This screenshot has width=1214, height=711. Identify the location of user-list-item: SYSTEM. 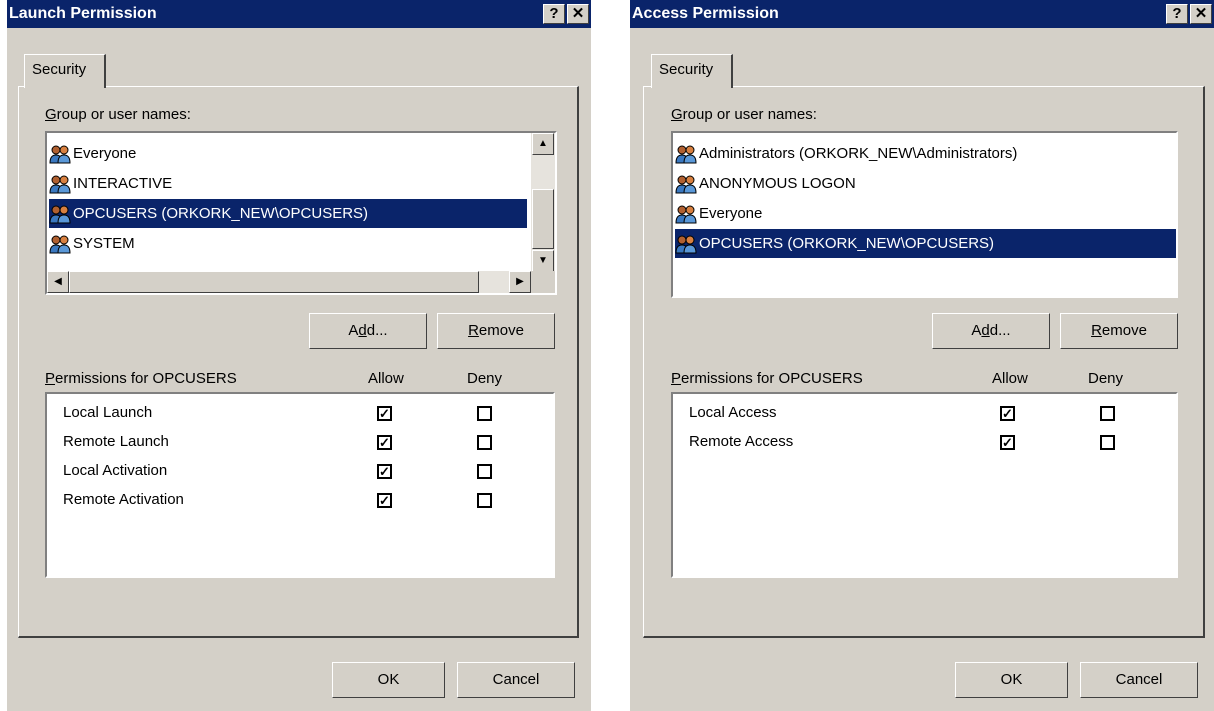
(288, 243).